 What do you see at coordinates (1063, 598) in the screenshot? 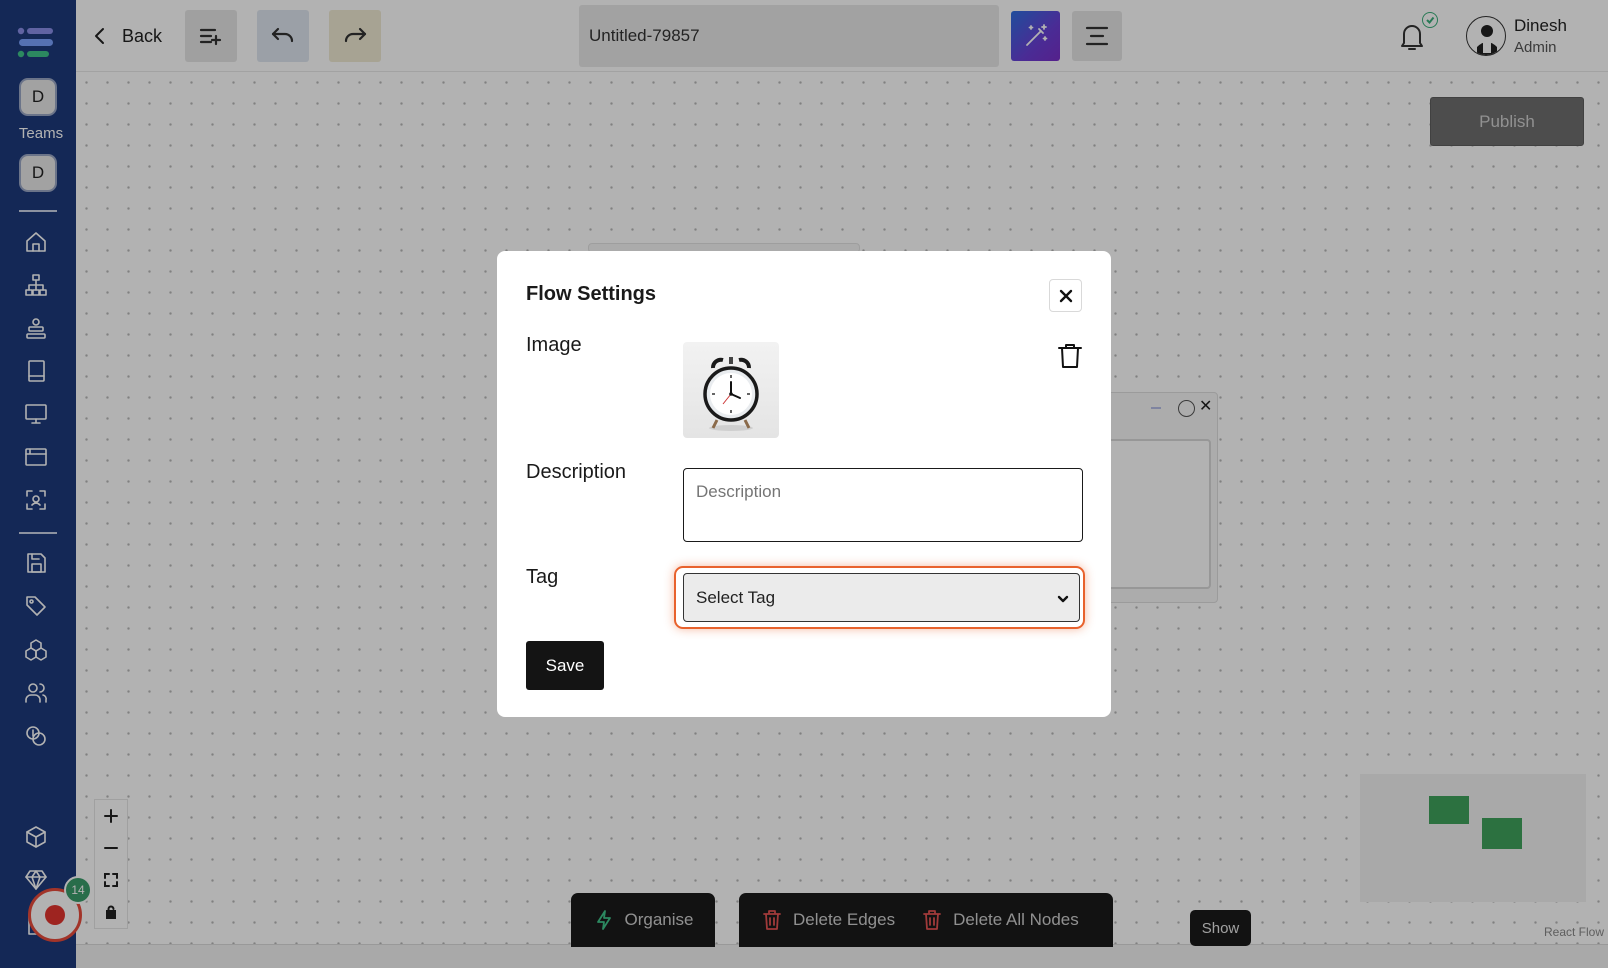
I see `chevron-down-icon` at bounding box center [1063, 598].